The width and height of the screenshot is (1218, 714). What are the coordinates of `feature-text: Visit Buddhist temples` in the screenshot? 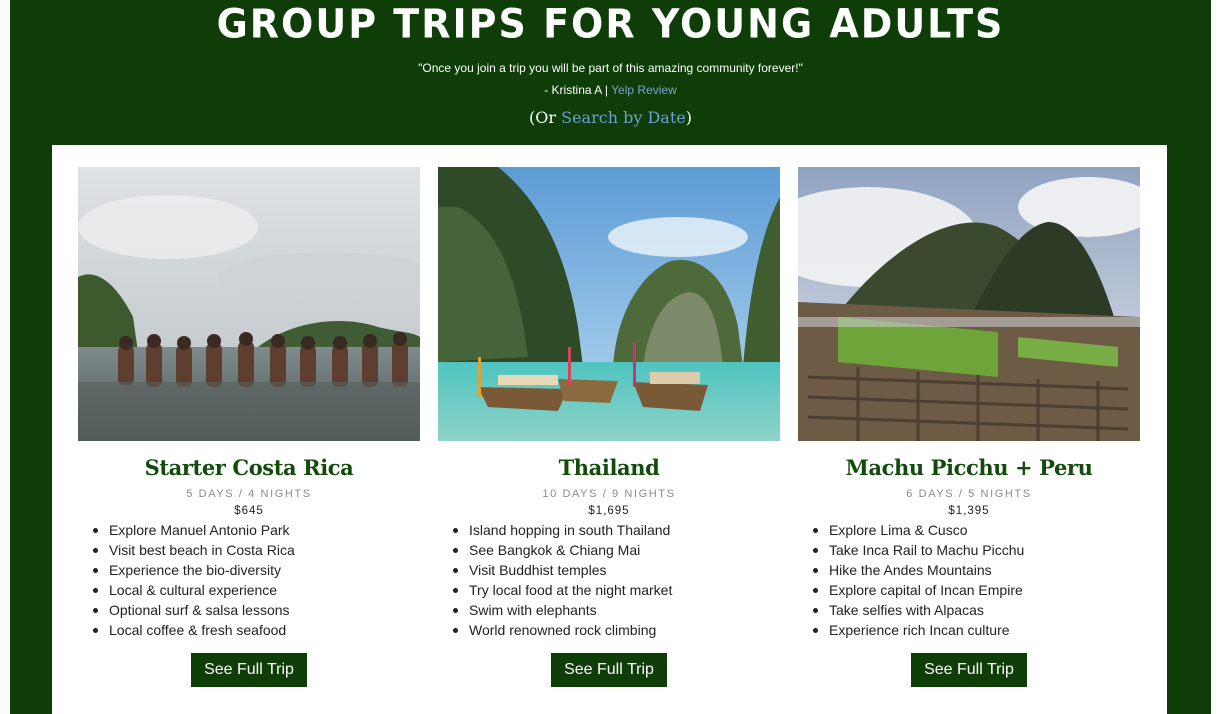 It's located at (538, 570).